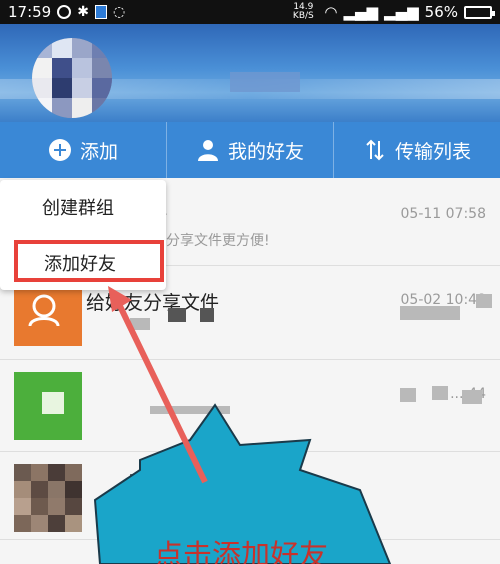 The image size is (500, 564). Describe the element at coordinates (241, 551) in the screenshot. I see `callout-text: 点击添加好友` at that location.